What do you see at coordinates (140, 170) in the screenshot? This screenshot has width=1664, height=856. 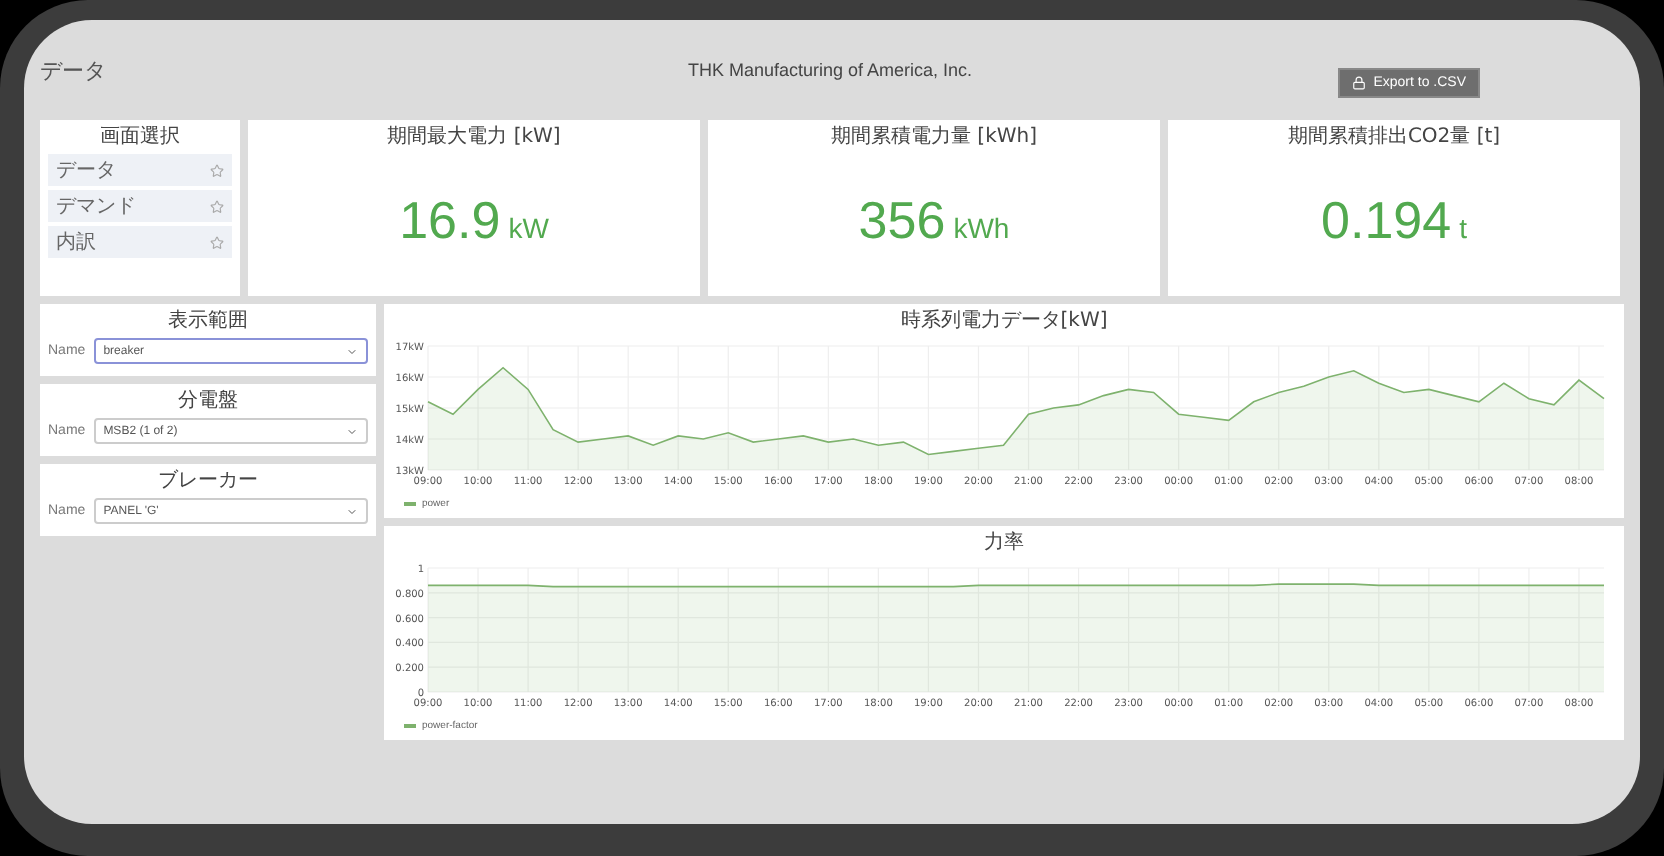 I see `menu-item: データ` at bounding box center [140, 170].